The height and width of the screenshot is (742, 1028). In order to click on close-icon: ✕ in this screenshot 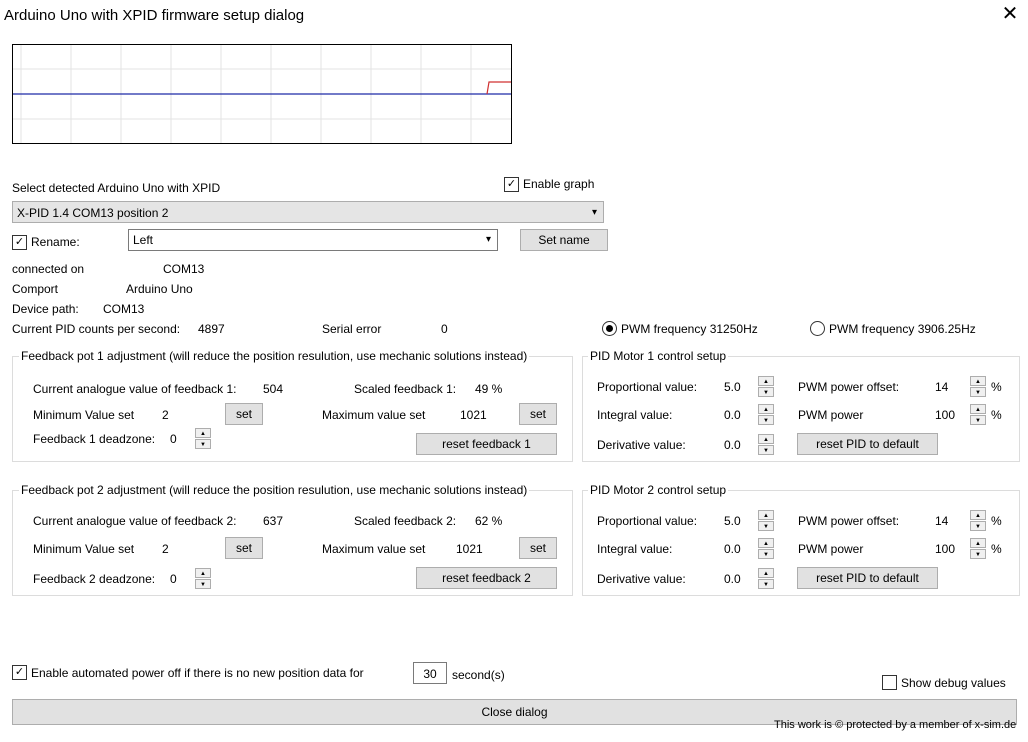, I will do `click(1010, 14)`.